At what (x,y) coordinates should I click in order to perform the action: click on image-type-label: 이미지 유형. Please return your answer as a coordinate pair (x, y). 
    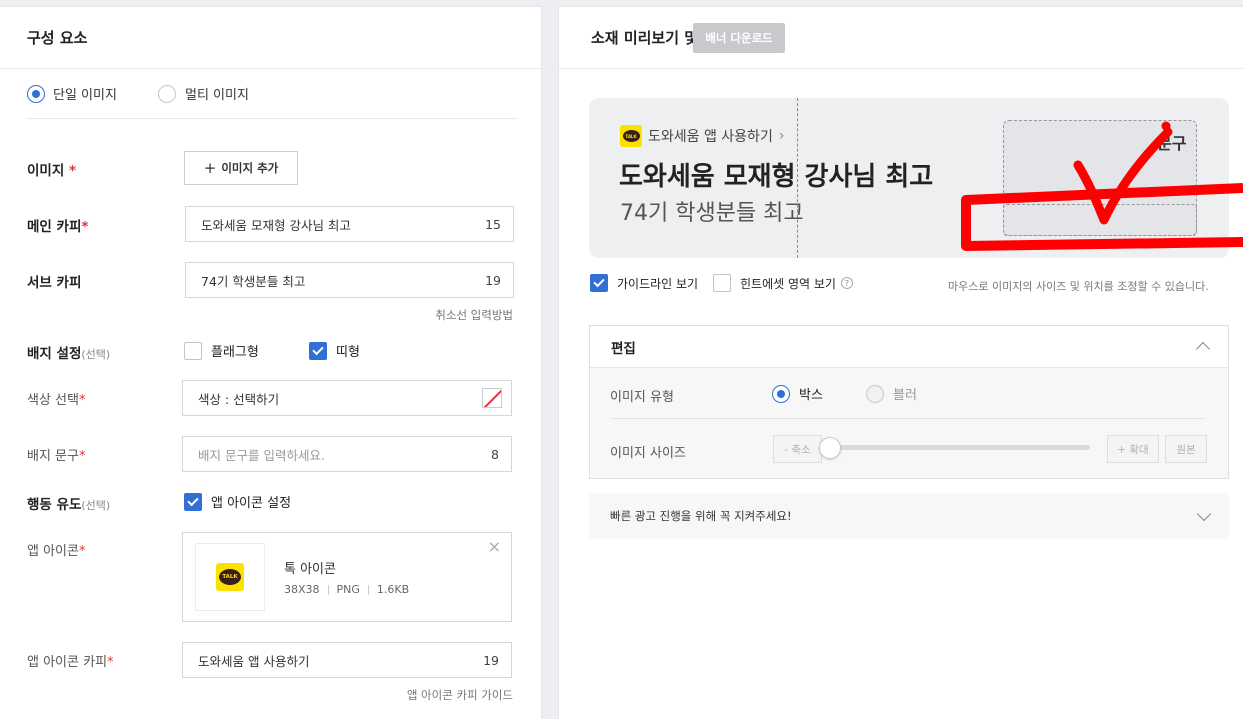
    Looking at the image, I should click on (642, 397).